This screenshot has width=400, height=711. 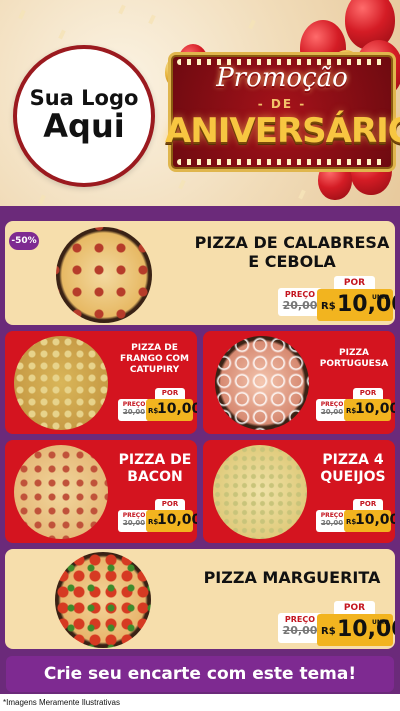 I want to click on logo-placeholder: Sua Logo Aqui, so click(x=84, y=116).